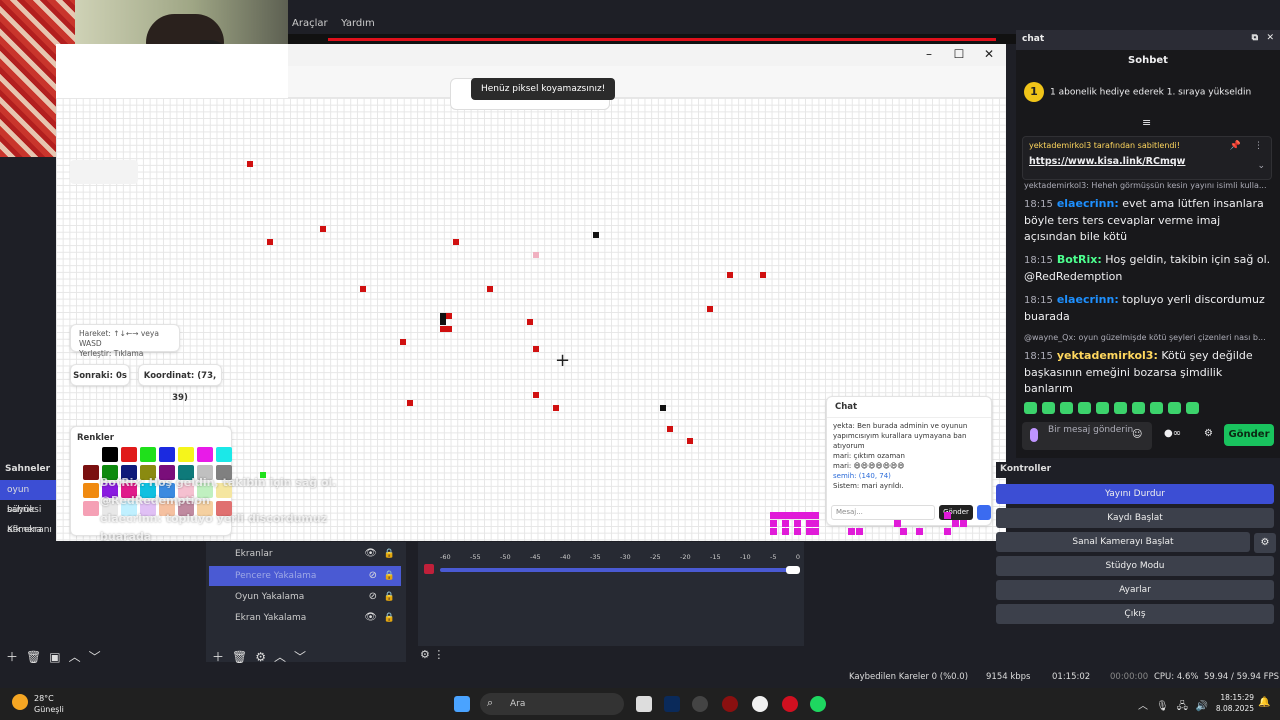  I want to click on file-explorer-icon, so click(644, 704).